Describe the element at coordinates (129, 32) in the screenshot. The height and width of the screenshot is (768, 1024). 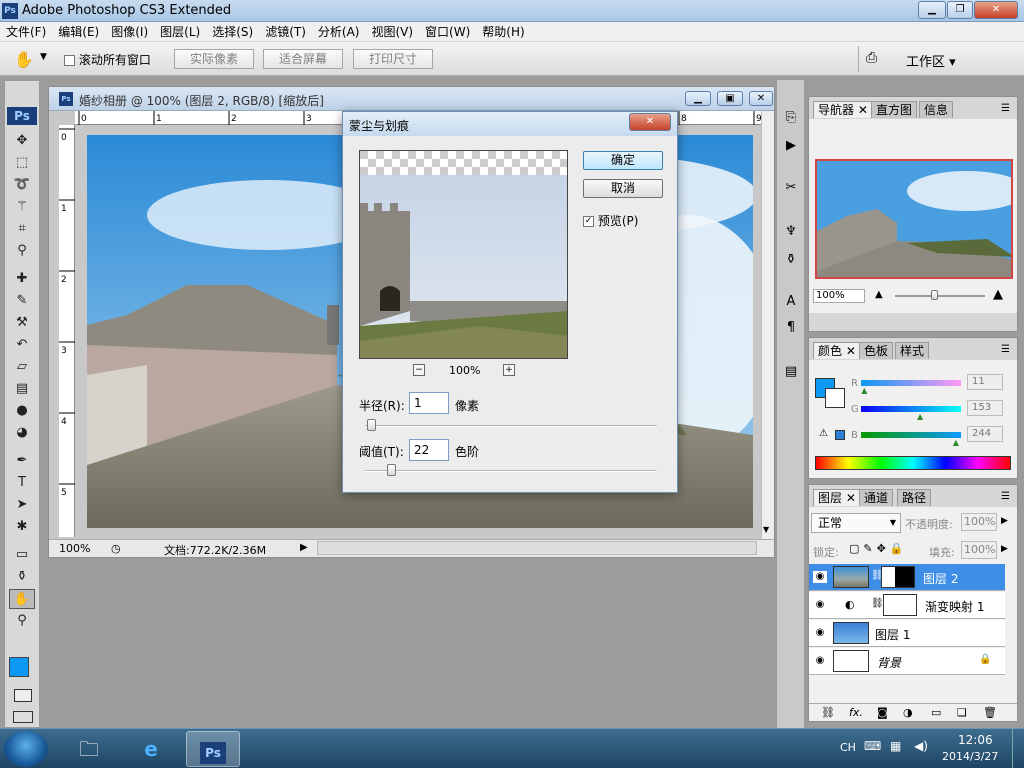
I see `menu-image: 图像(I)` at that location.